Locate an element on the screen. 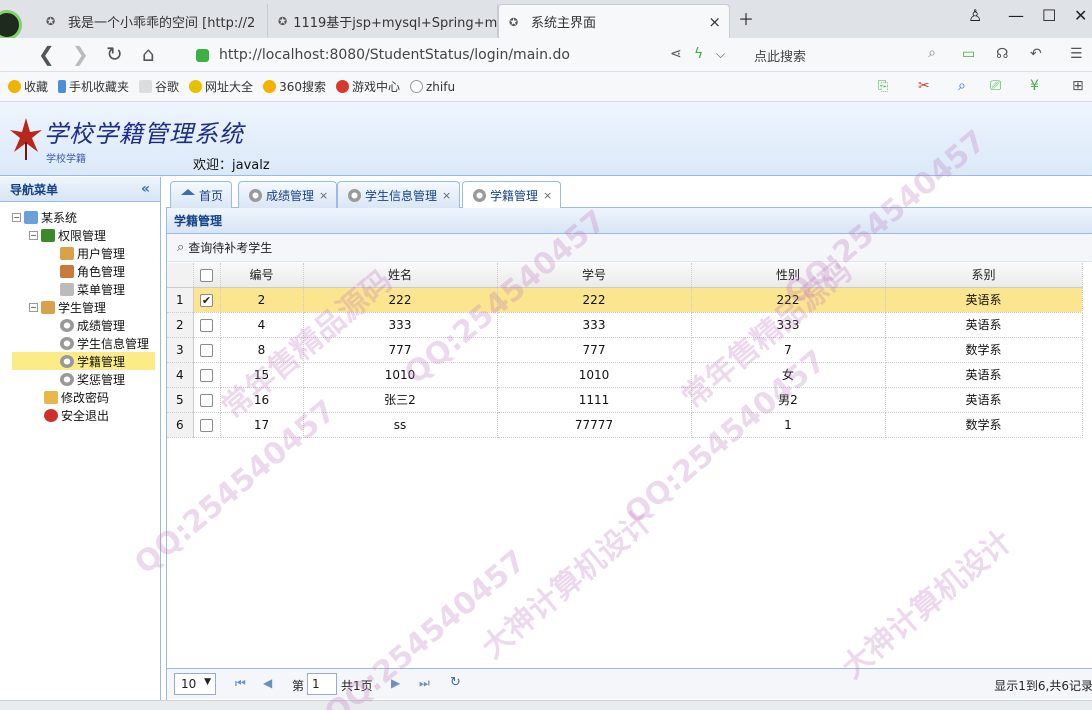 This screenshot has height=710, width=1092. page-size-select: 10 ▼ is located at coordinates (195, 684).